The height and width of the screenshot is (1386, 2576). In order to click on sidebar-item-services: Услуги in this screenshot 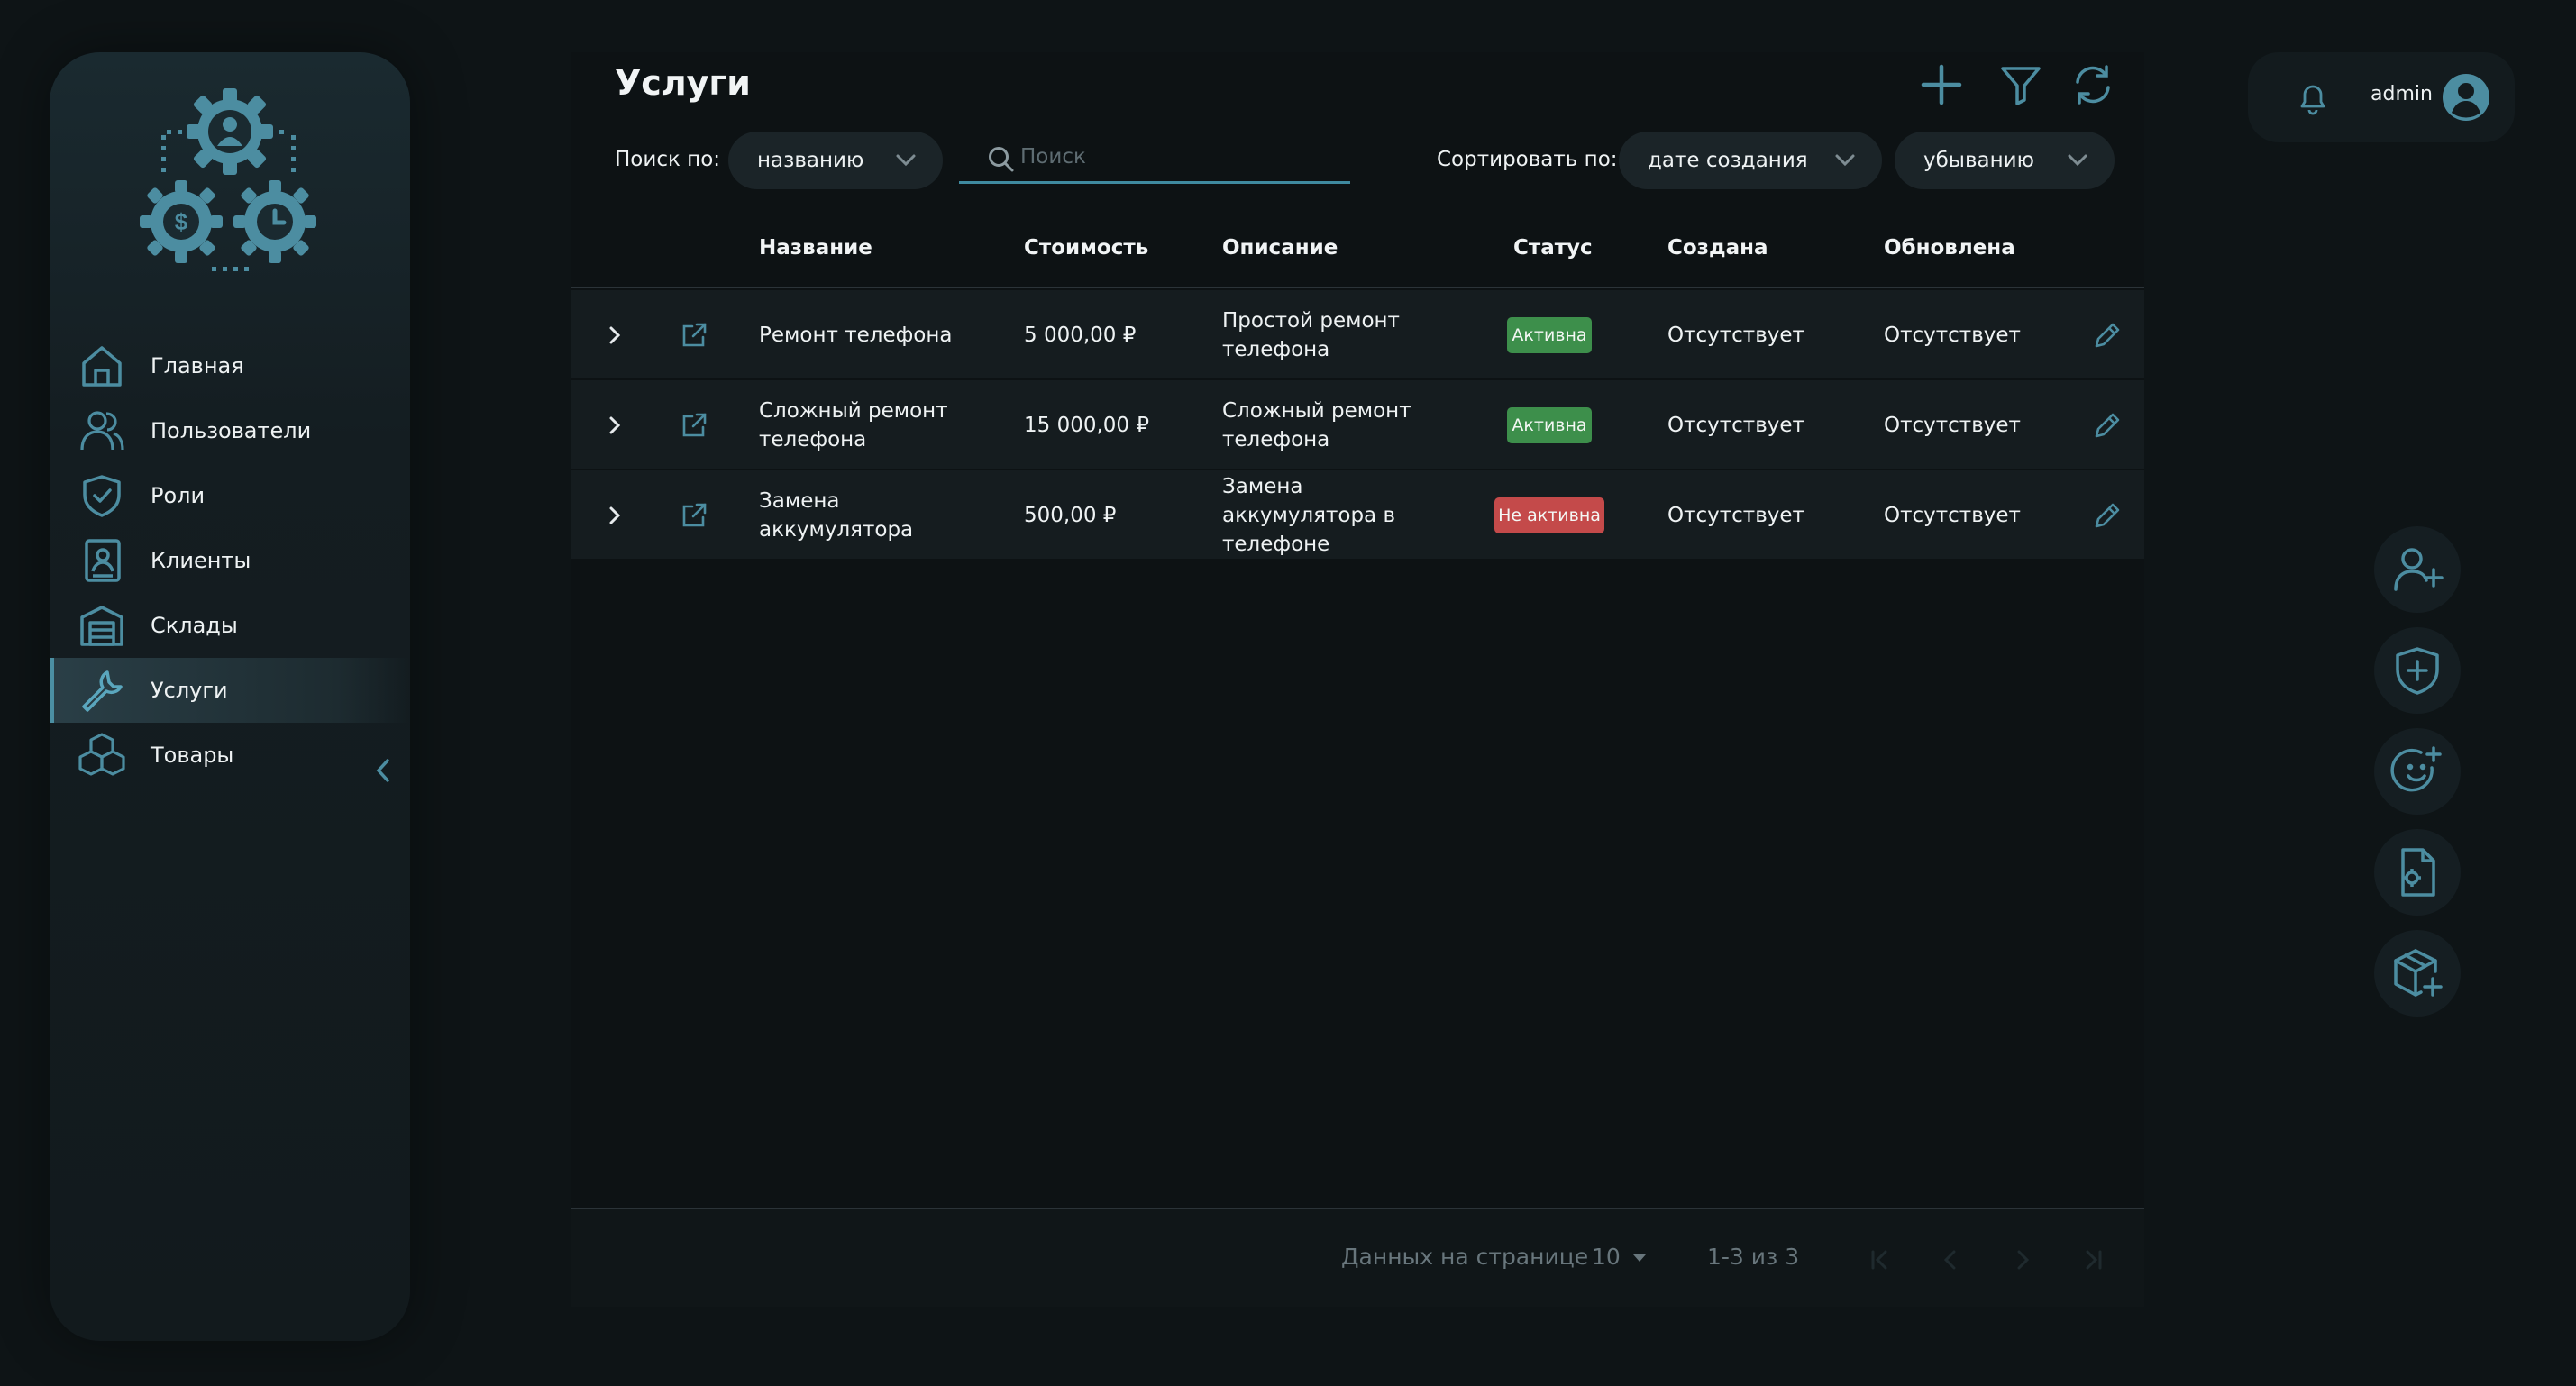, I will do `click(230, 690)`.